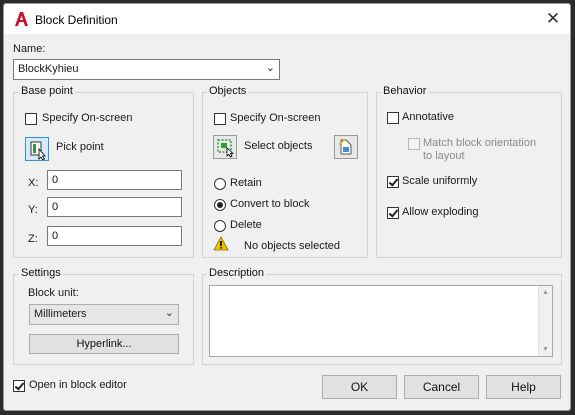 This screenshot has width=575, height=415. What do you see at coordinates (545, 321) in the screenshot?
I see `description-scrollbar: ▲ ▼` at bounding box center [545, 321].